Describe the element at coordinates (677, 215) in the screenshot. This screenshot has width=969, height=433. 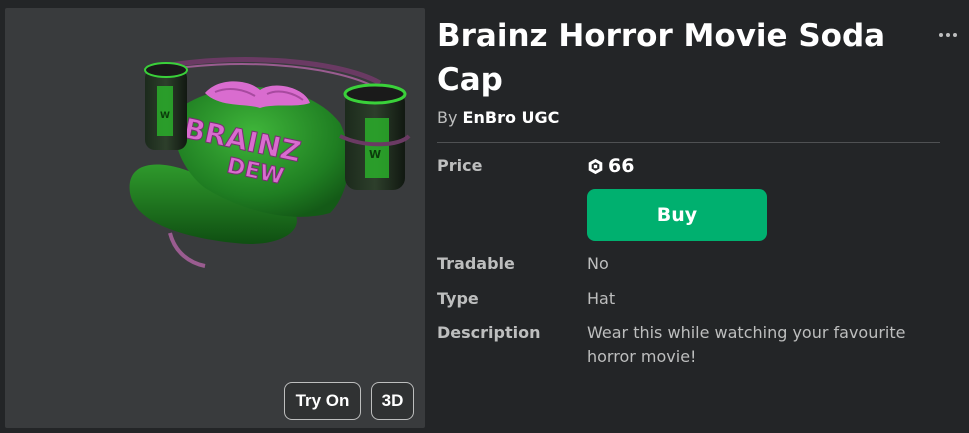
I see `buy-button: Buy` at that location.